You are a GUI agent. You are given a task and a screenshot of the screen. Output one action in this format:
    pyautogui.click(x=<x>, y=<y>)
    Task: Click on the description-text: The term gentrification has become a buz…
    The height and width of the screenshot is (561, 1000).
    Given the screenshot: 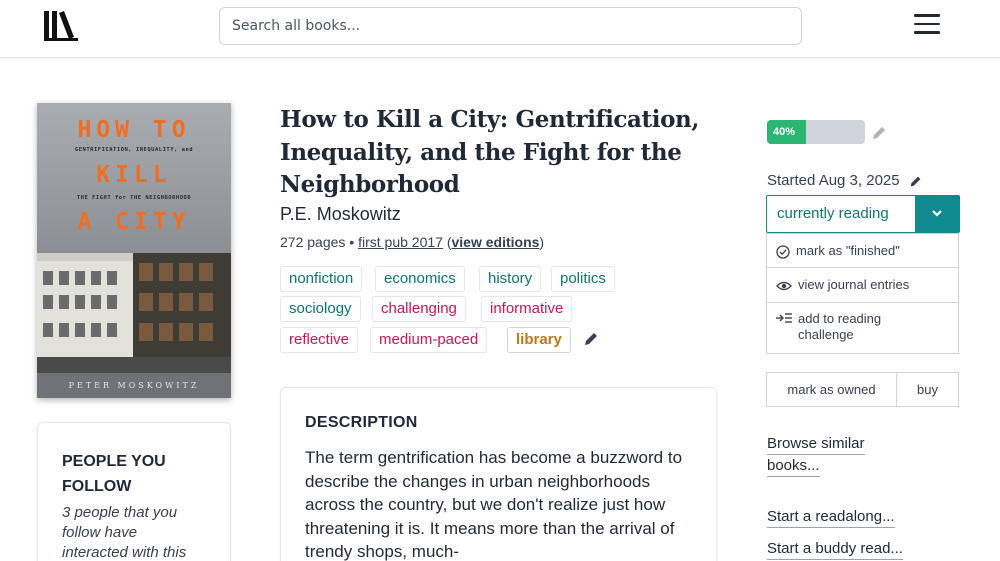 What is the action you would take?
    pyautogui.click(x=494, y=504)
    